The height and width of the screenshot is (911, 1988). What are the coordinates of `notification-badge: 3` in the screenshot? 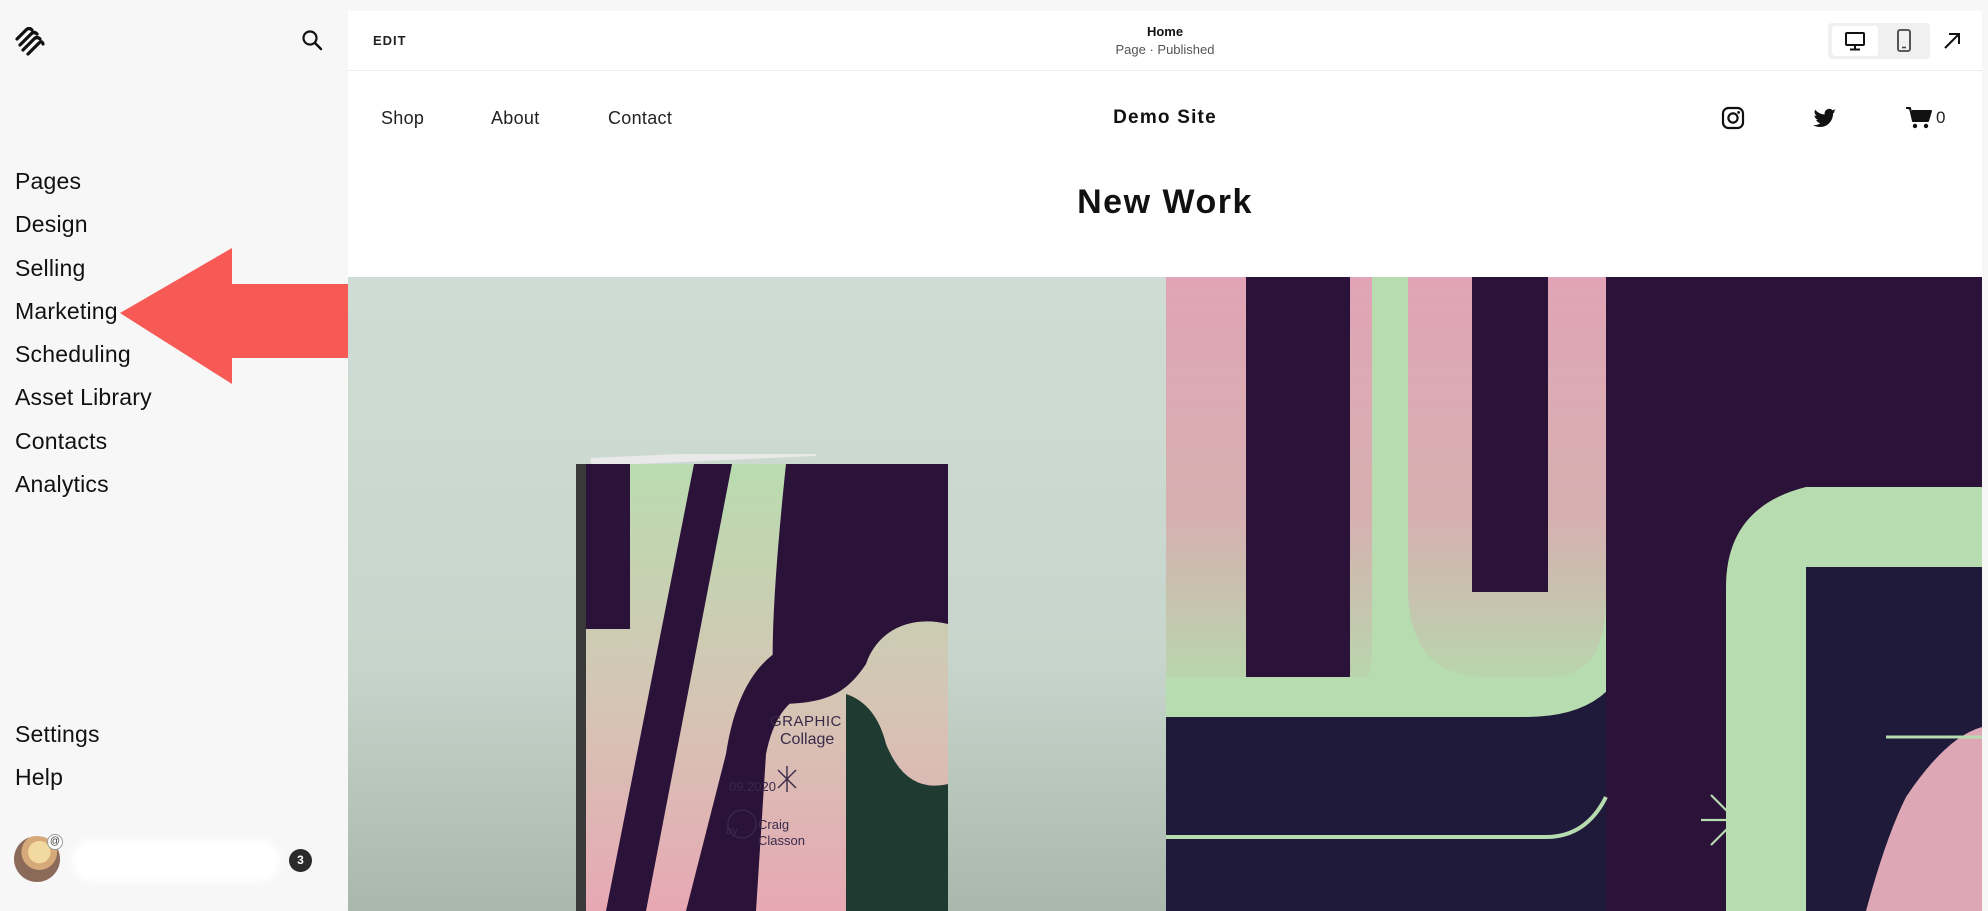 It's located at (300, 860).